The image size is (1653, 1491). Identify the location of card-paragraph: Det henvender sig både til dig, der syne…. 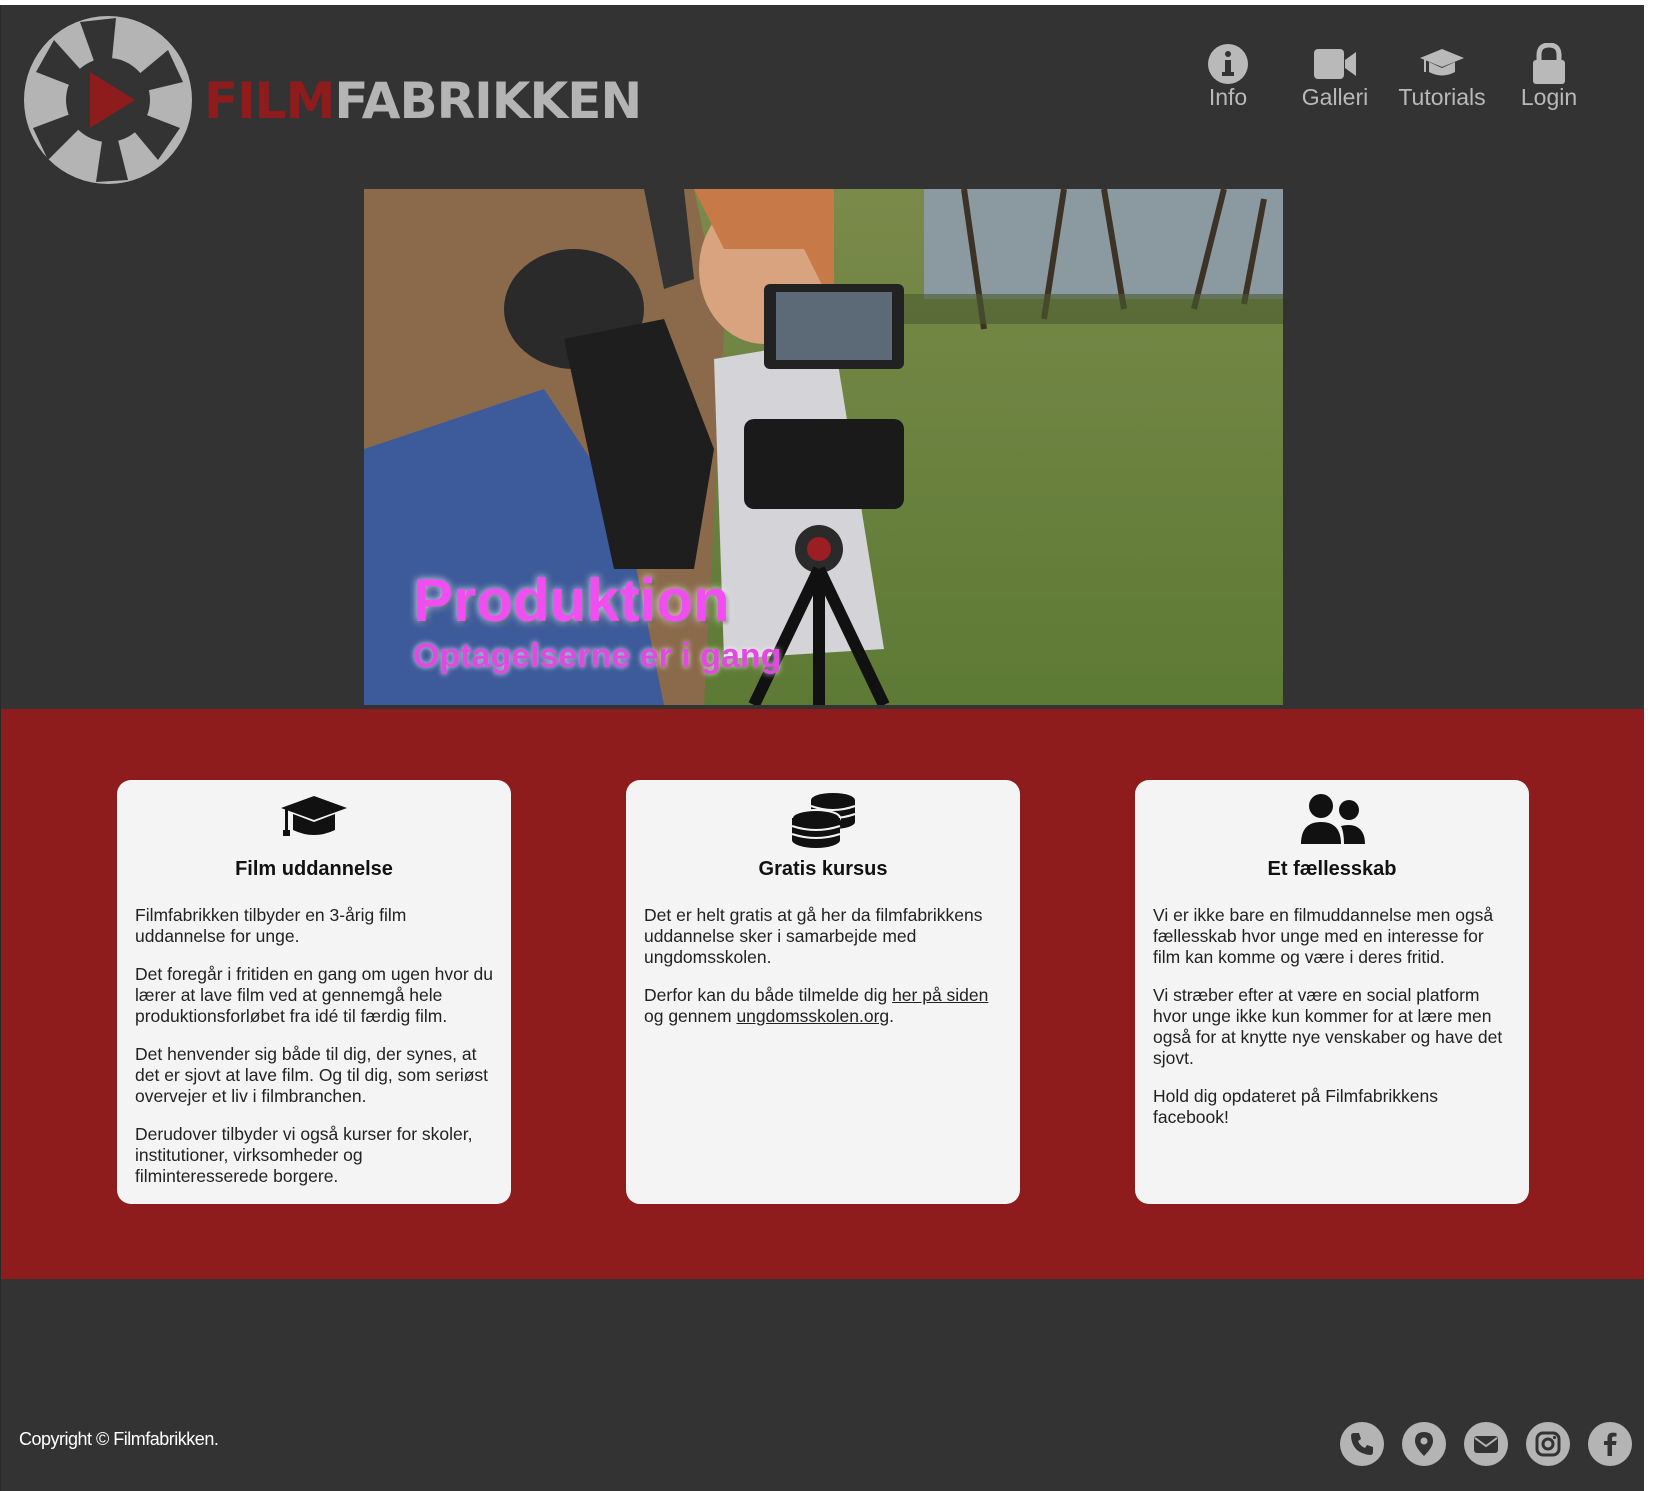
(312, 1075).